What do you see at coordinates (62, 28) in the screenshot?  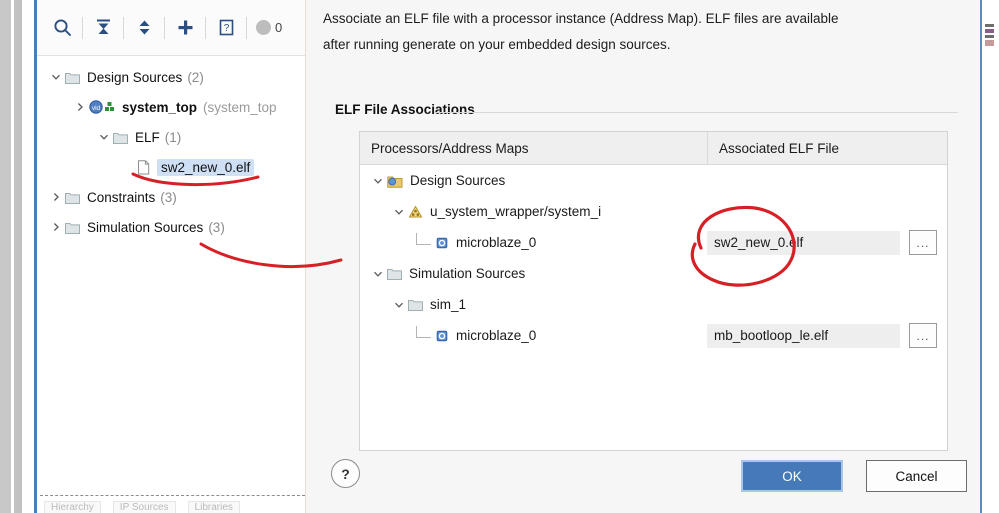 I see `search-icon` at bounding box center [62, 28].